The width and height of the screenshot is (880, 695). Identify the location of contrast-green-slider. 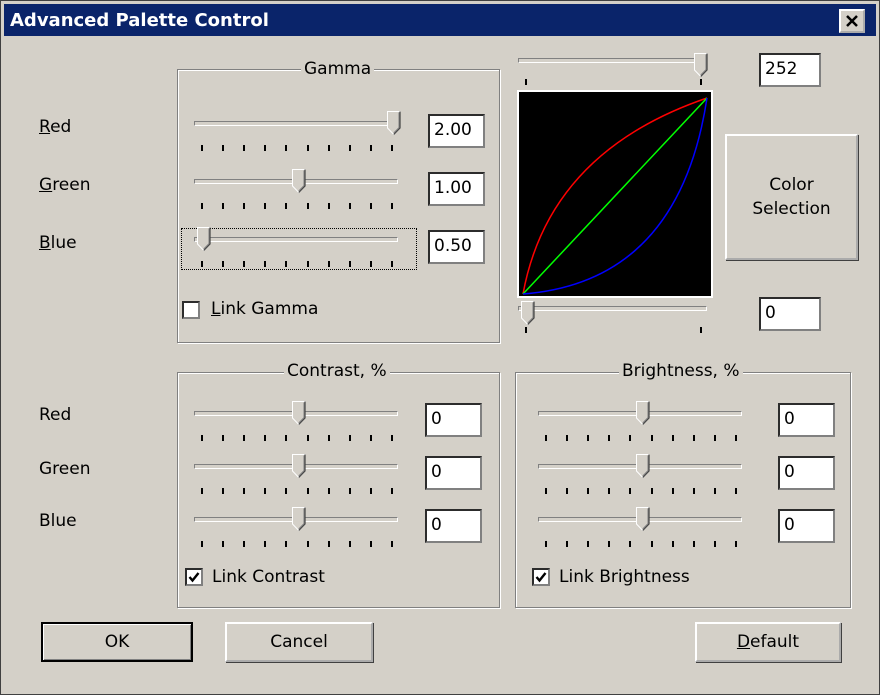
(299, 478).